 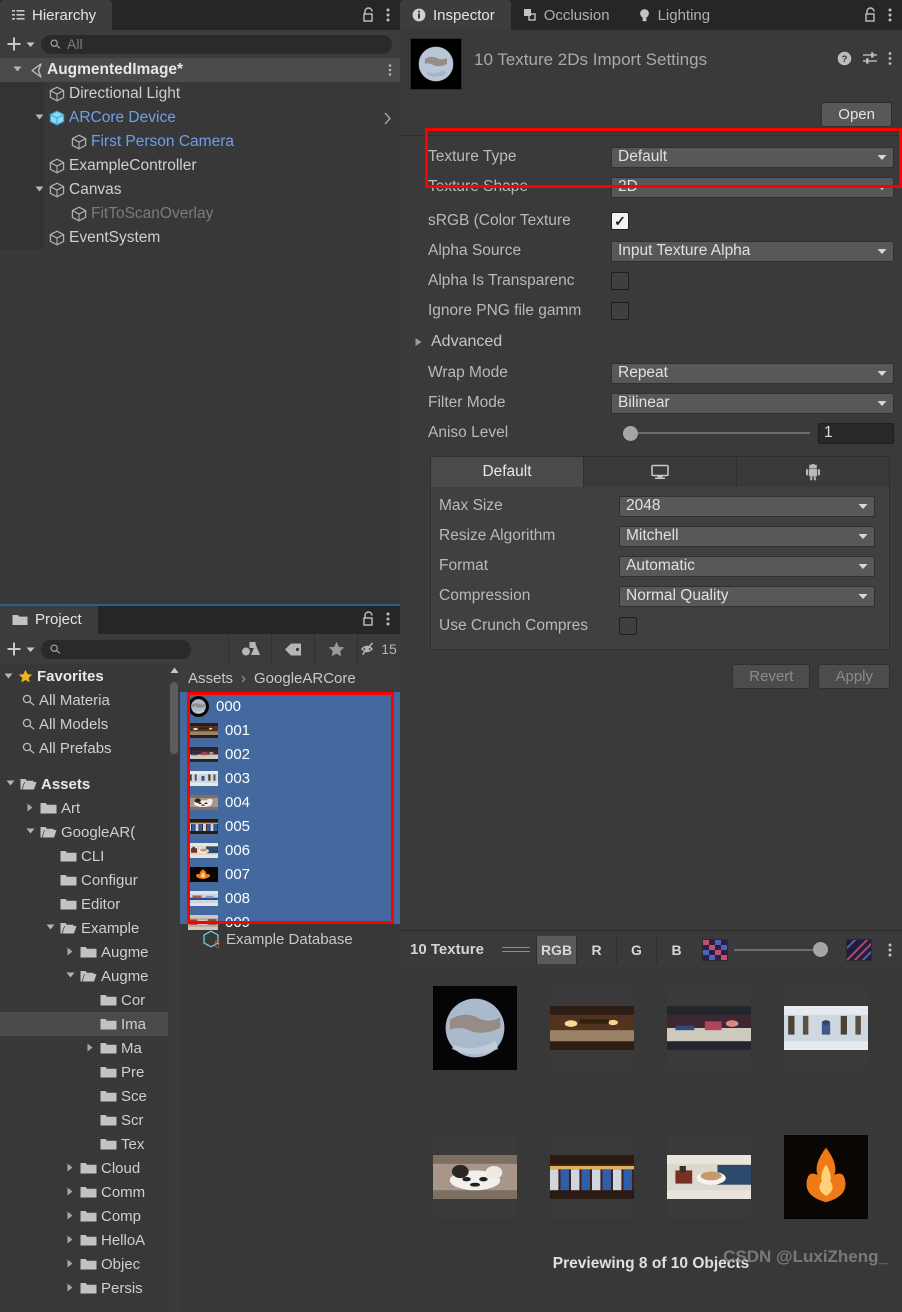 I want to click on asset-item-005: 005, so click(x=290, y=826).